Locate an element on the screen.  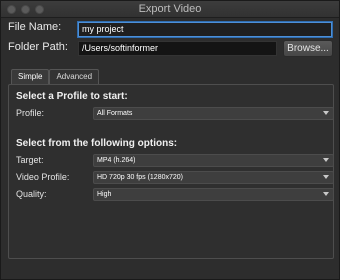
video-profile-label: Video Profile: is located at coordinates (43, 177).